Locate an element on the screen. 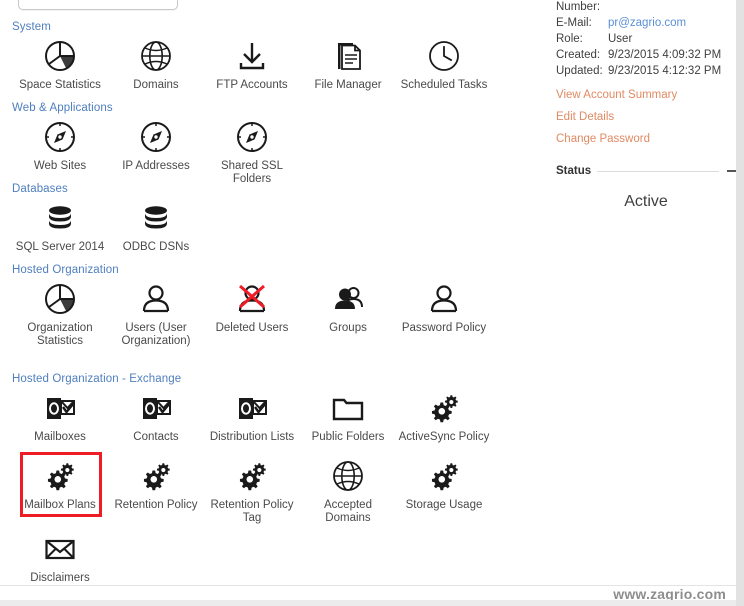 This screenshot has width=744, height=606. download-arrow-icon is located at coordinates (252, 56).